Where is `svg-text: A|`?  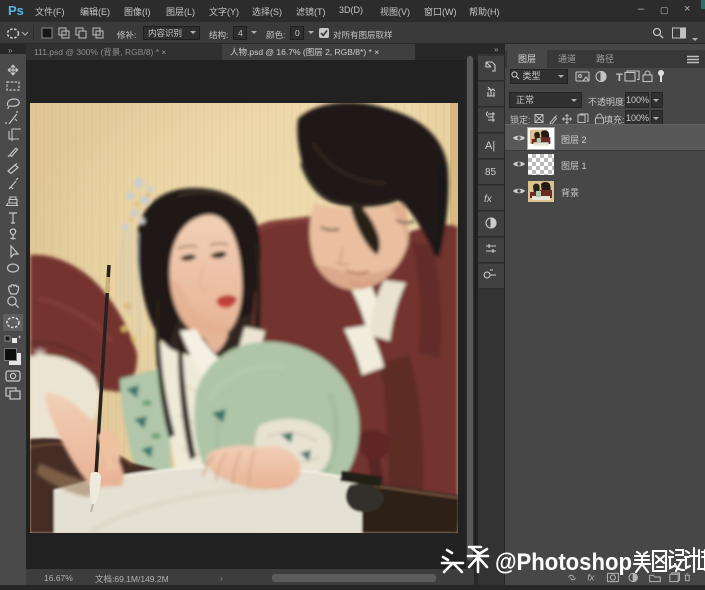
svg-text: A| is located at coordinates (490, 146).